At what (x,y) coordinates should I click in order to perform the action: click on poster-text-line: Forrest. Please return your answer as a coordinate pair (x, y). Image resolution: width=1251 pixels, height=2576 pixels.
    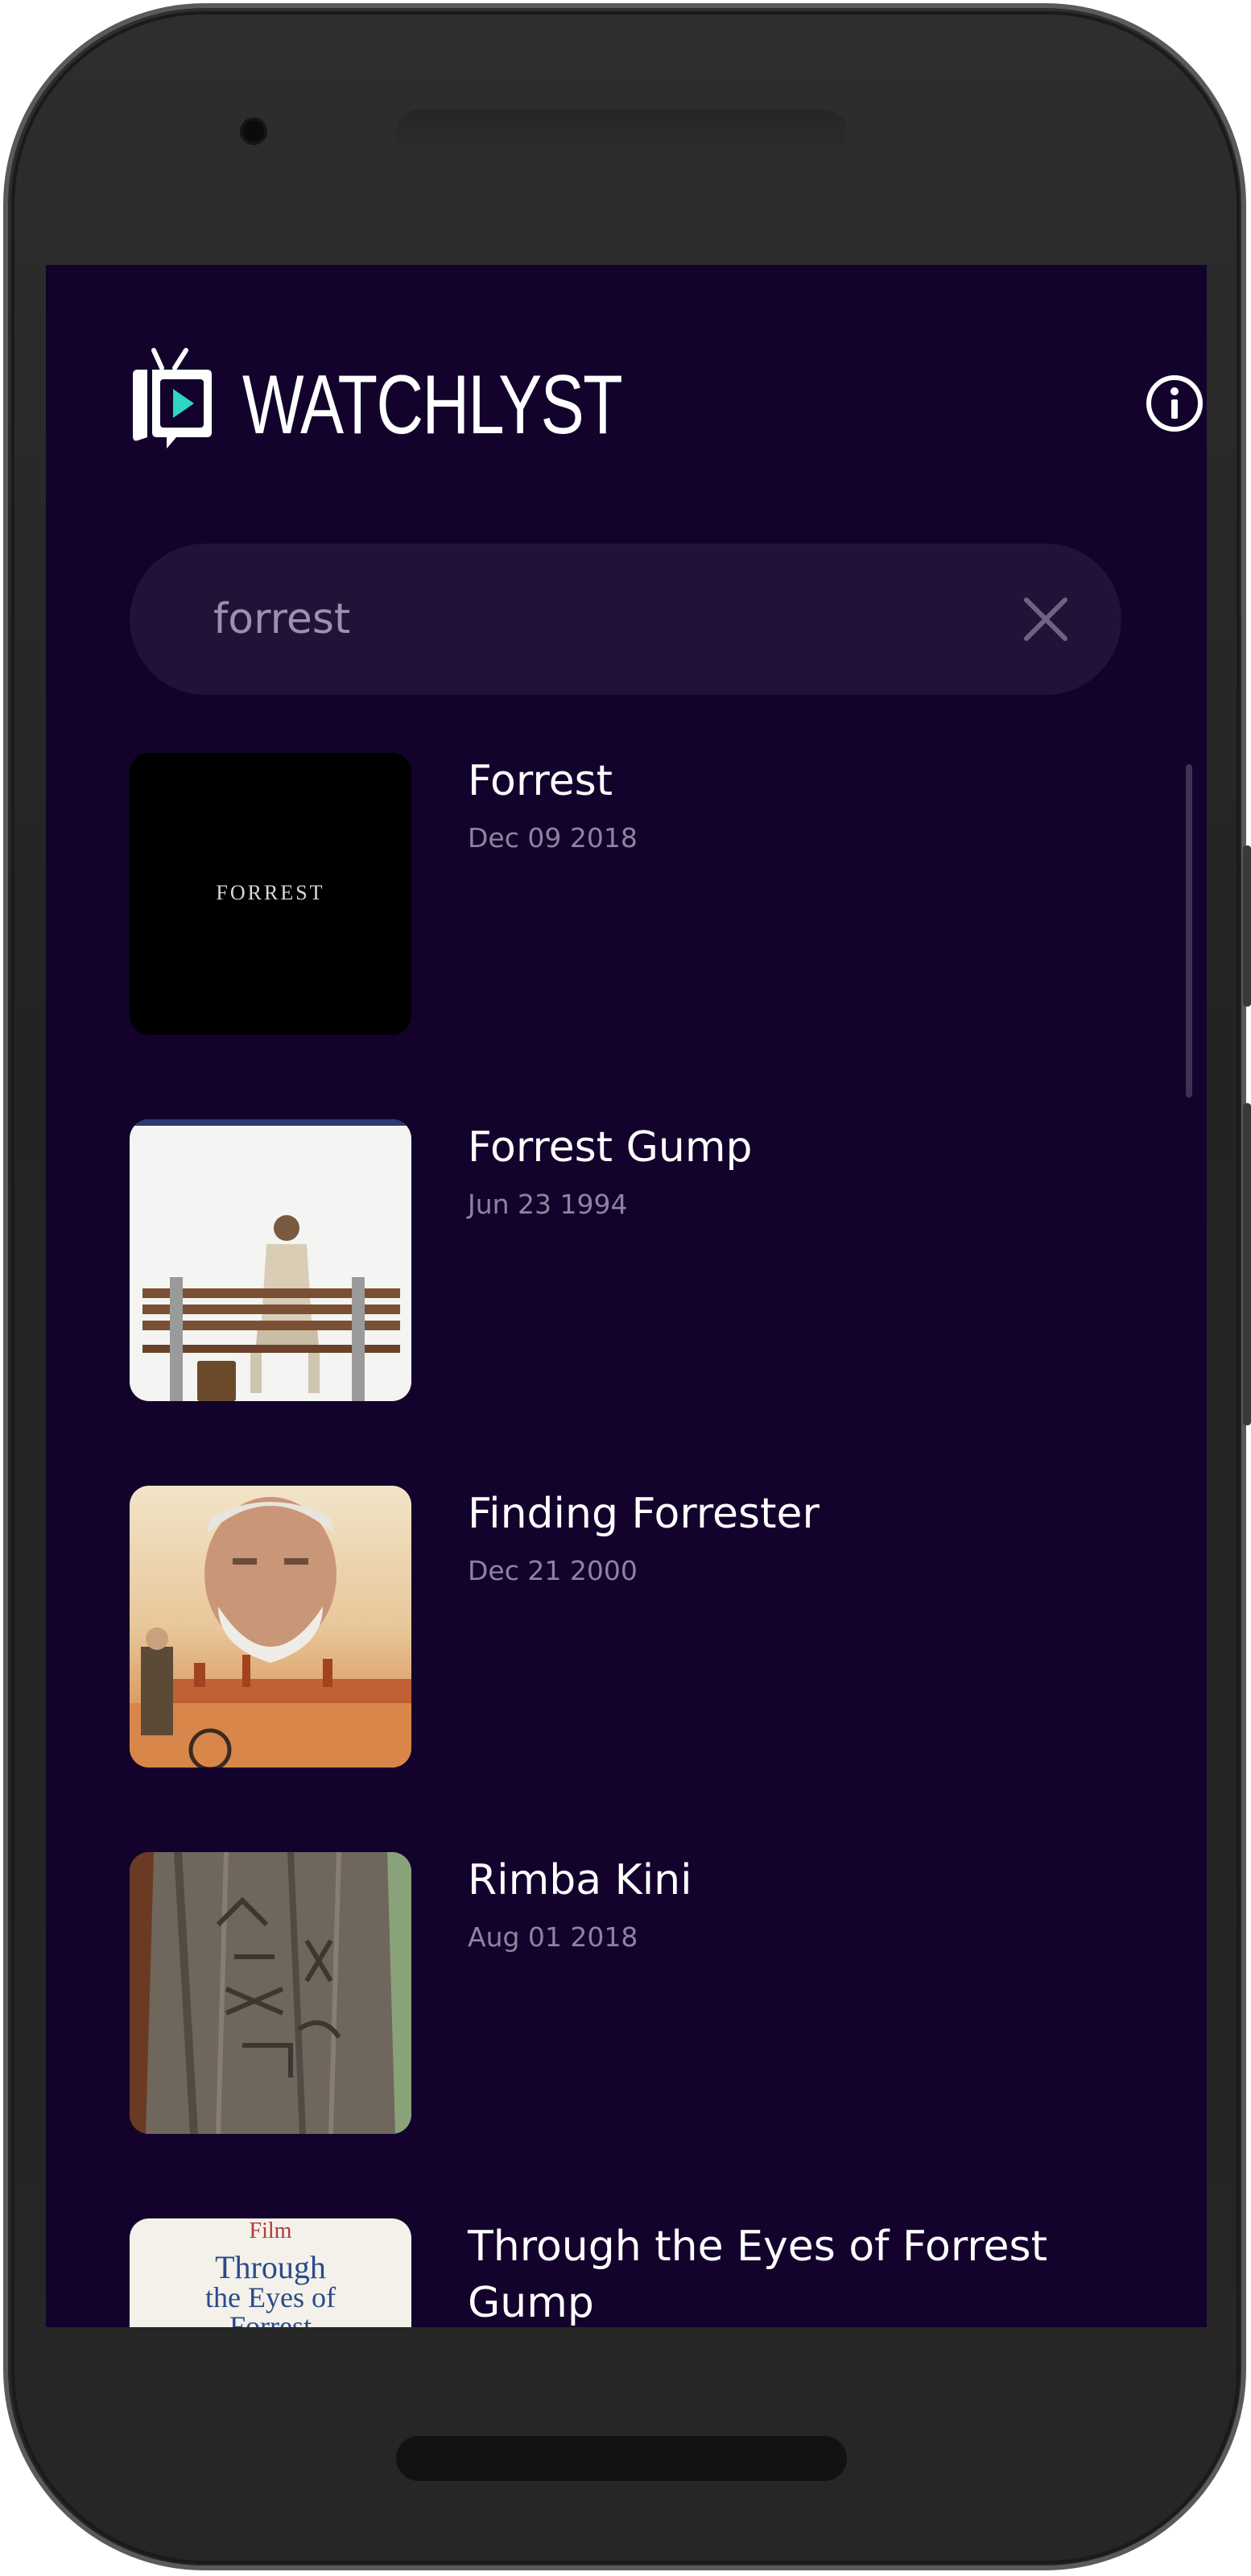
    Looking at the image, I should click on (270, 2318).